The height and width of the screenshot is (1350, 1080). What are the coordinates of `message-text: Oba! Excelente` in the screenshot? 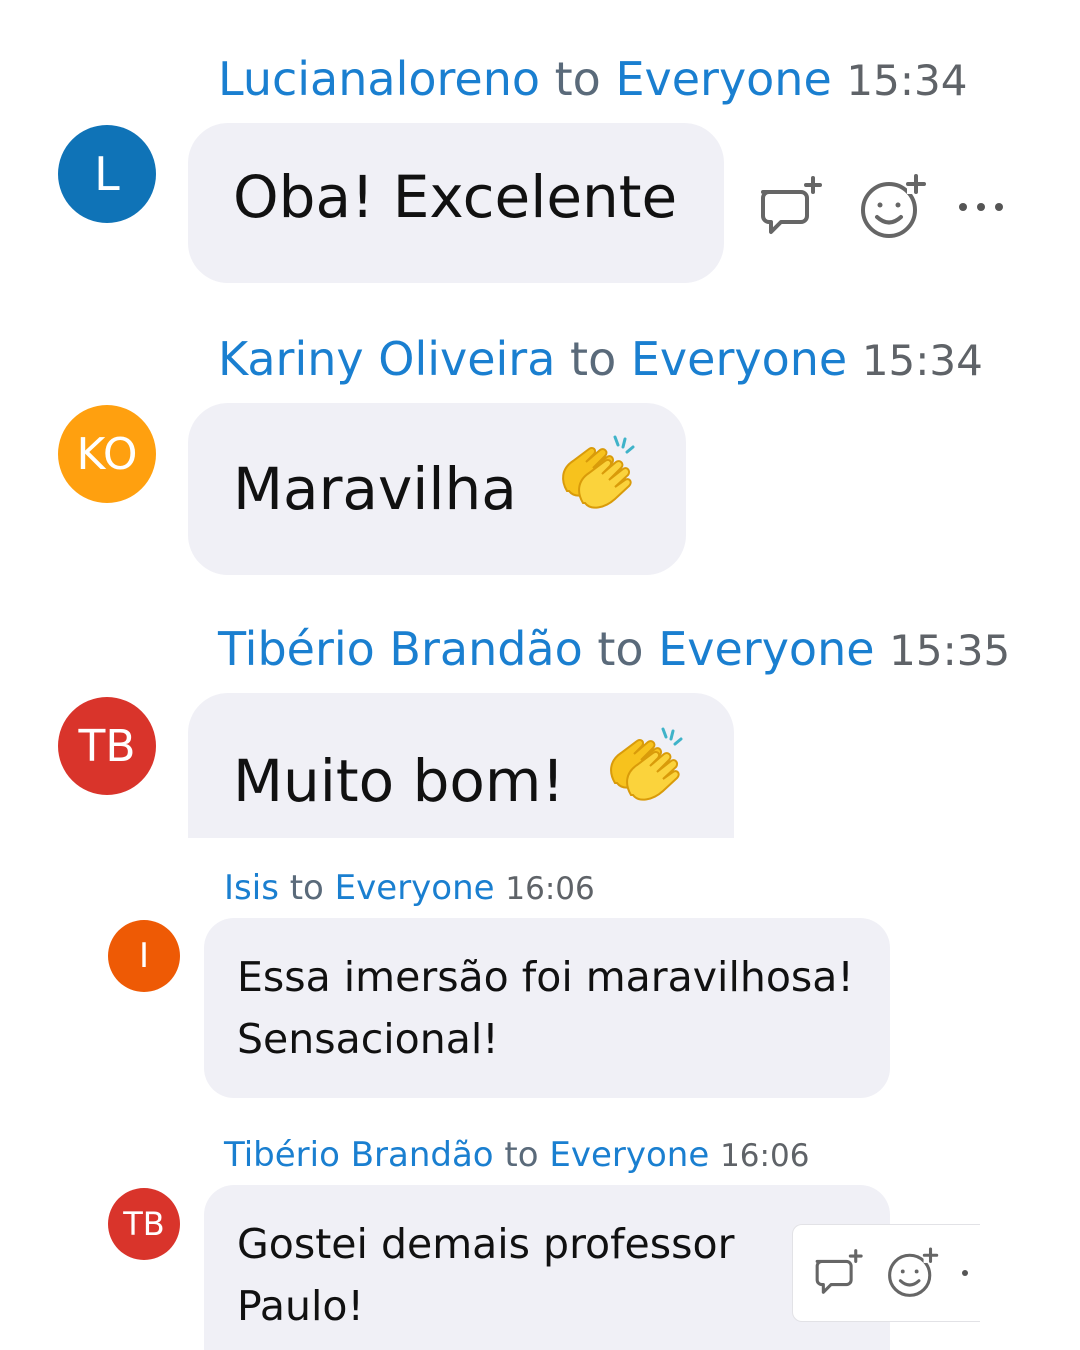 It's located at (455, 197).